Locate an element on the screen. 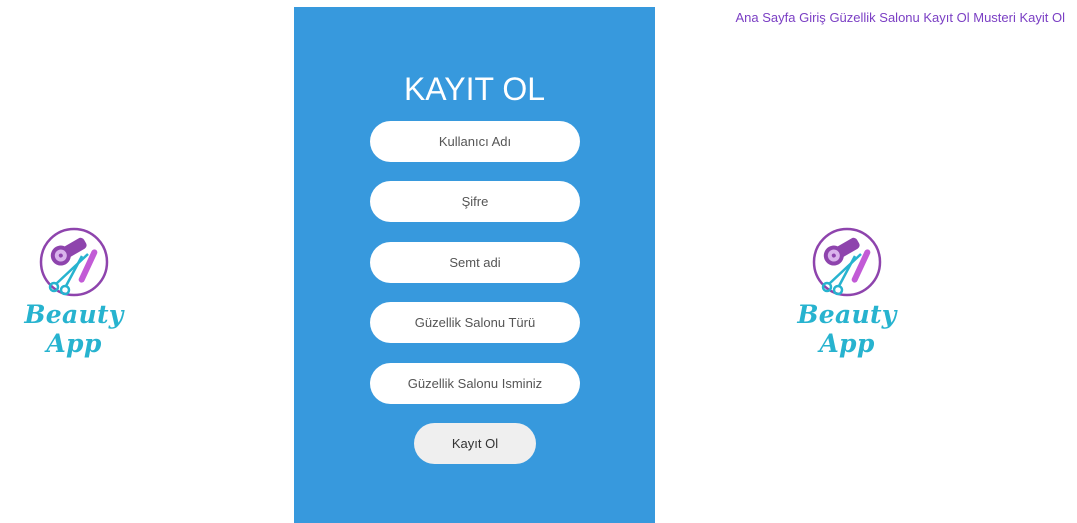 This screenshot has width=1077, height=523. nav-link-home: Ana Sayfa is located at coordinates (765, 17).